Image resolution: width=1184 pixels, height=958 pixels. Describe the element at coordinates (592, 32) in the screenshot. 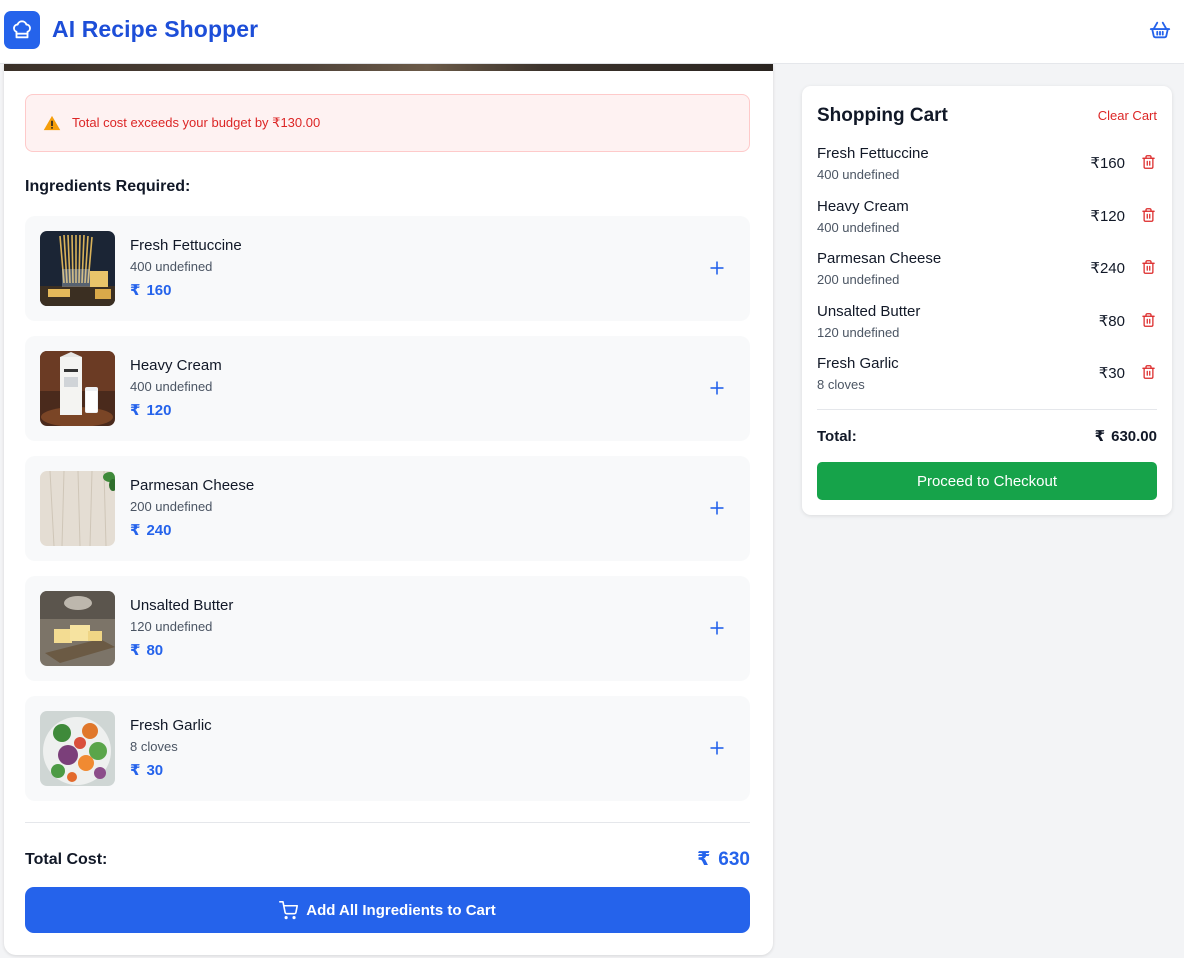

I see `app-header: AI Recipe Shopper` at that location.